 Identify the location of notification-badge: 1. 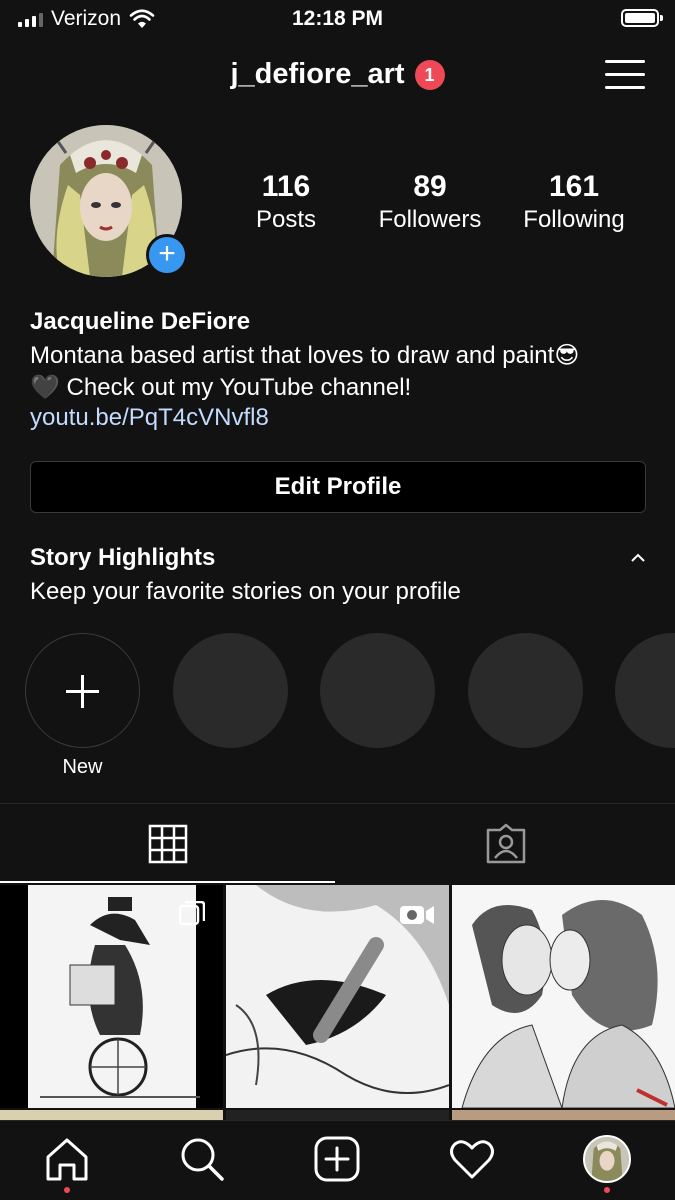
(429, 74).